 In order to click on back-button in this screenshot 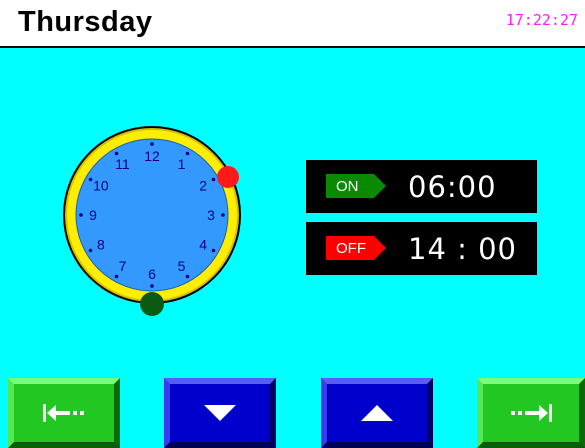, I will do `click(64, 413)`.